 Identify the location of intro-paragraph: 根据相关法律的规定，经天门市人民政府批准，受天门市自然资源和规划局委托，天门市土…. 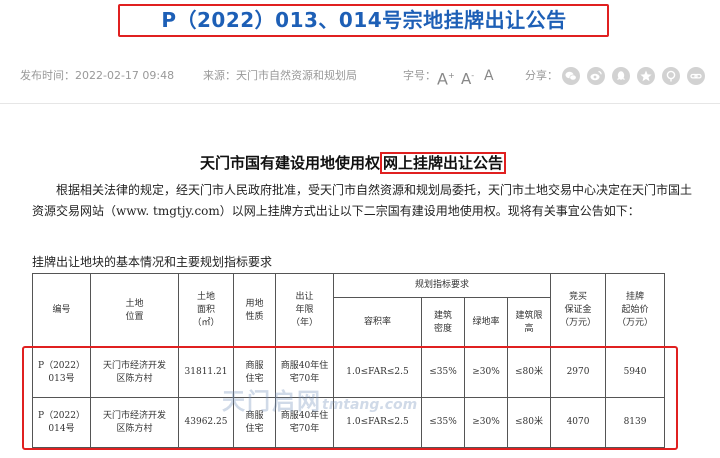
(362, 200).